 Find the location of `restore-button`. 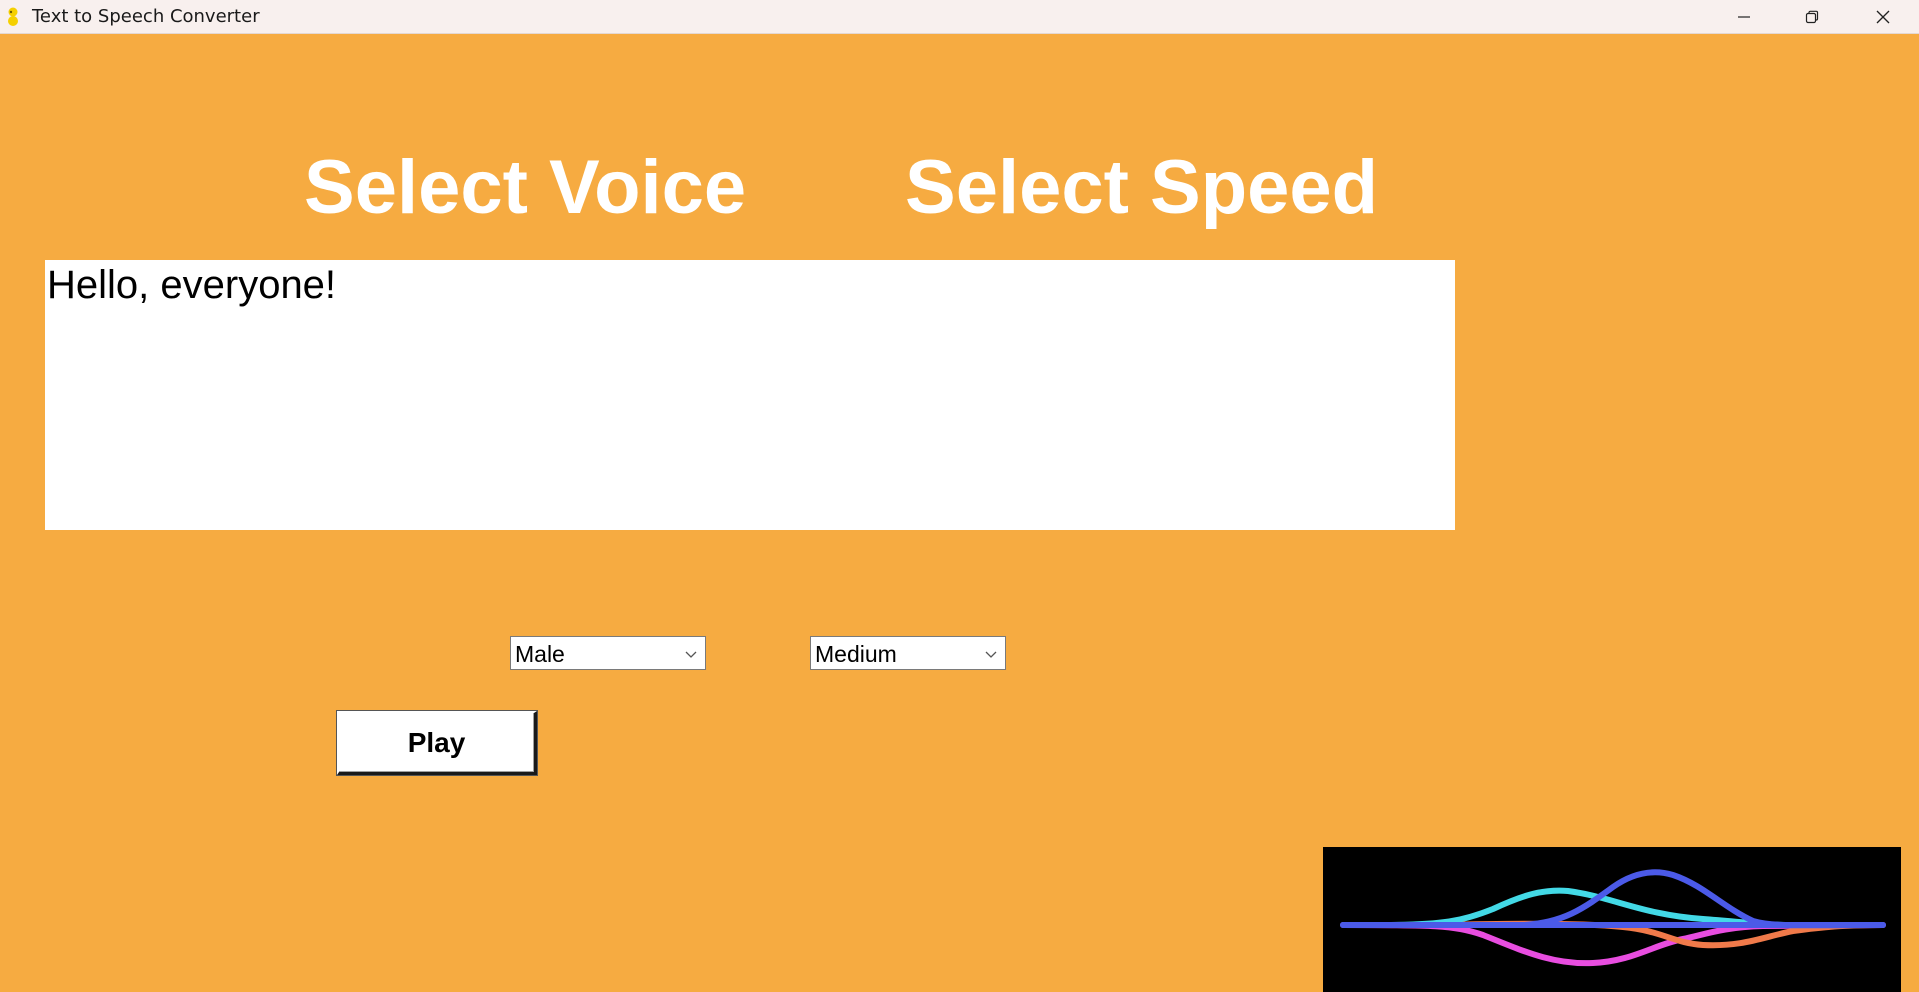

restore-button is located at coordinates (1812, 17).